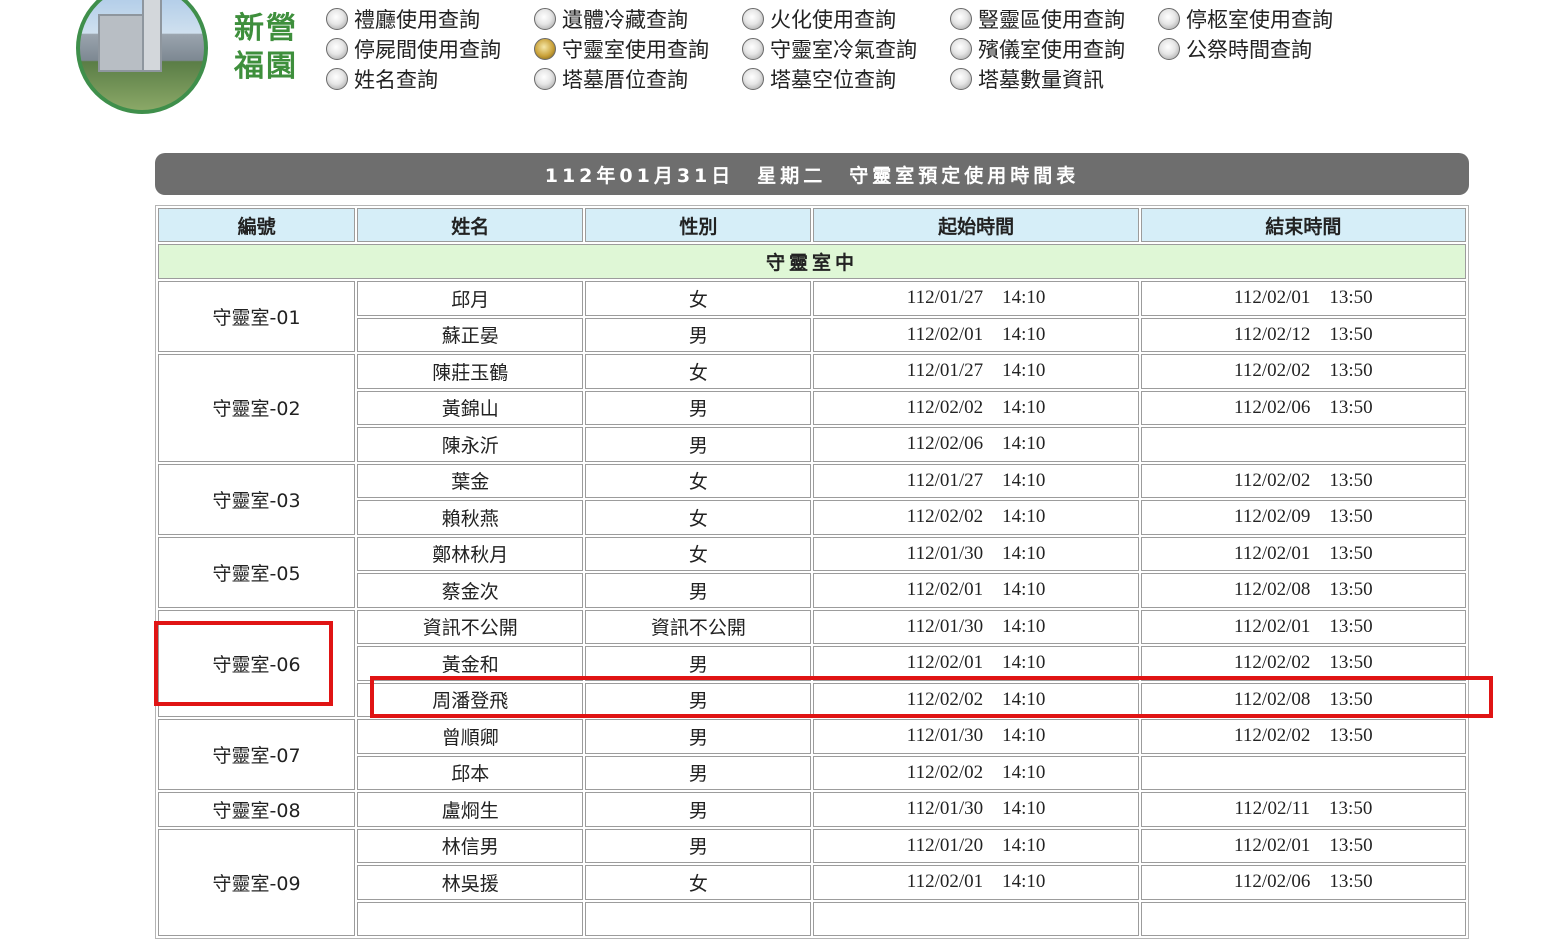 This screenshot has height=939, width=1553. I want to click on room-id-cell: 守靈室-09, so click(257, 882).